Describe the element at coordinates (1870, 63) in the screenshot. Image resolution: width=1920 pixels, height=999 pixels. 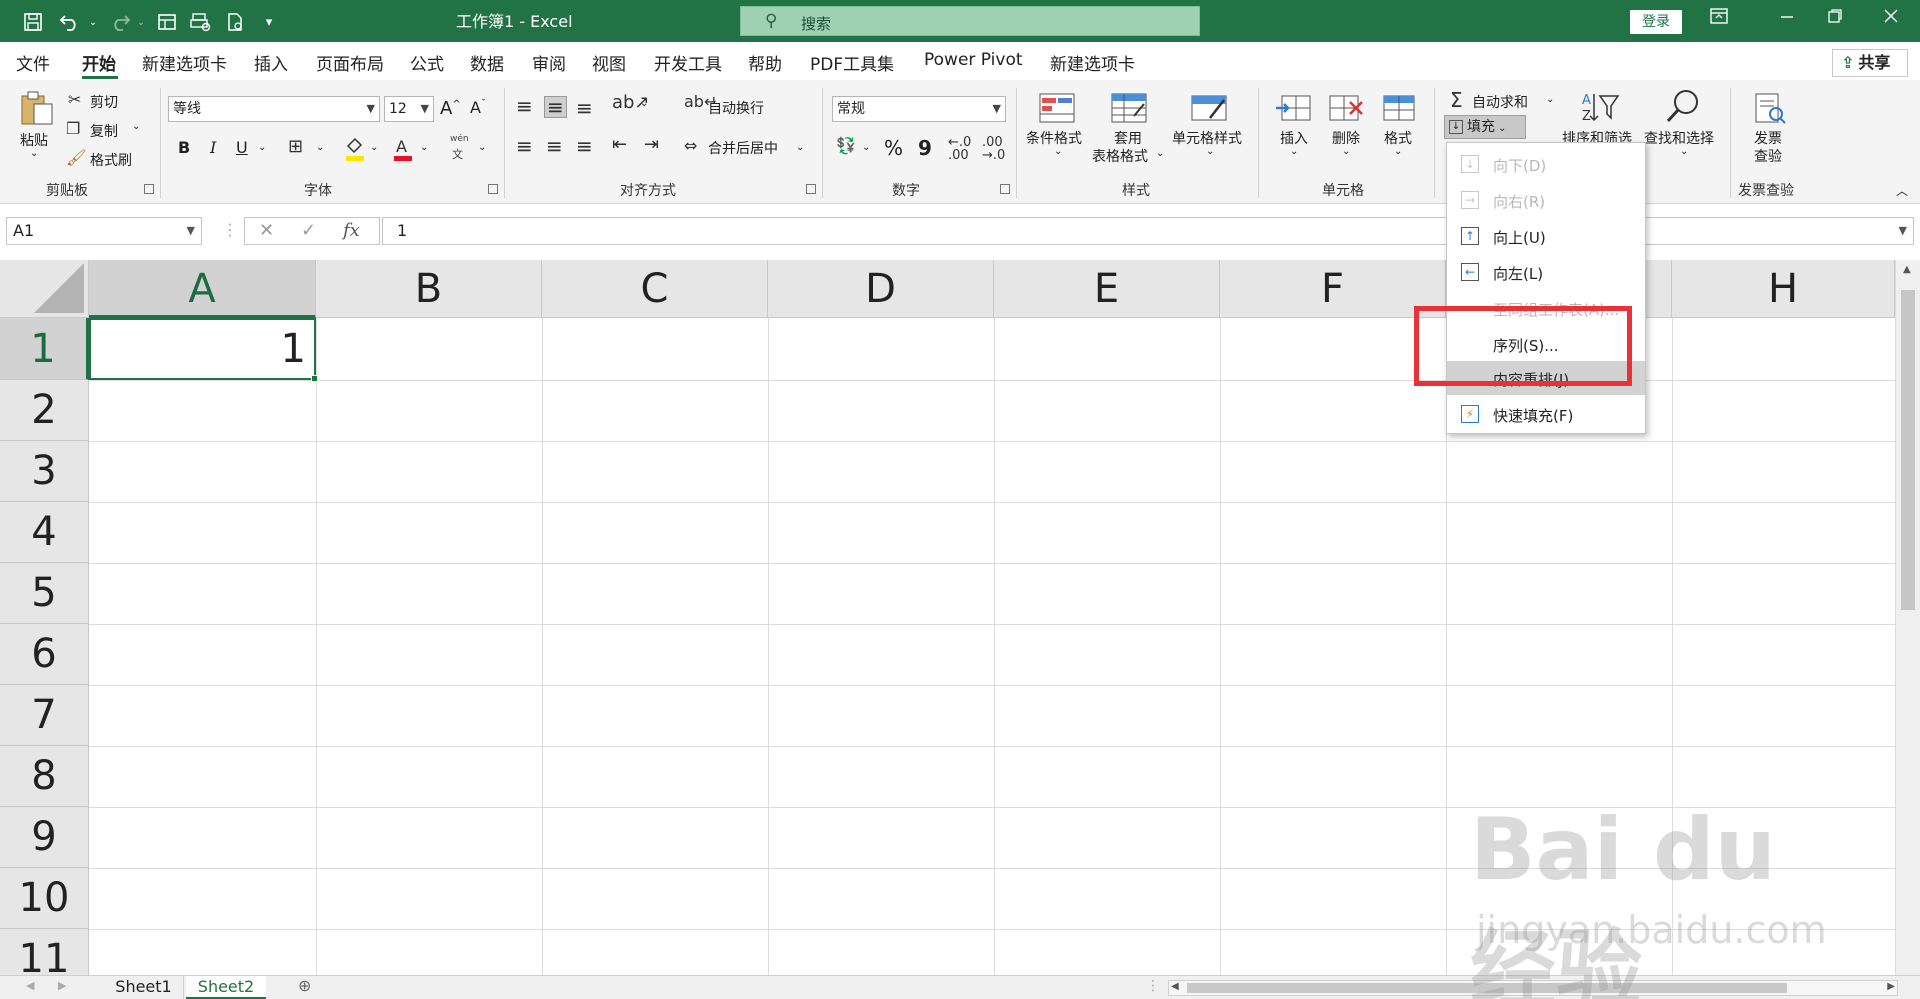
I see `share-button: ⇪ 共享` at that location.